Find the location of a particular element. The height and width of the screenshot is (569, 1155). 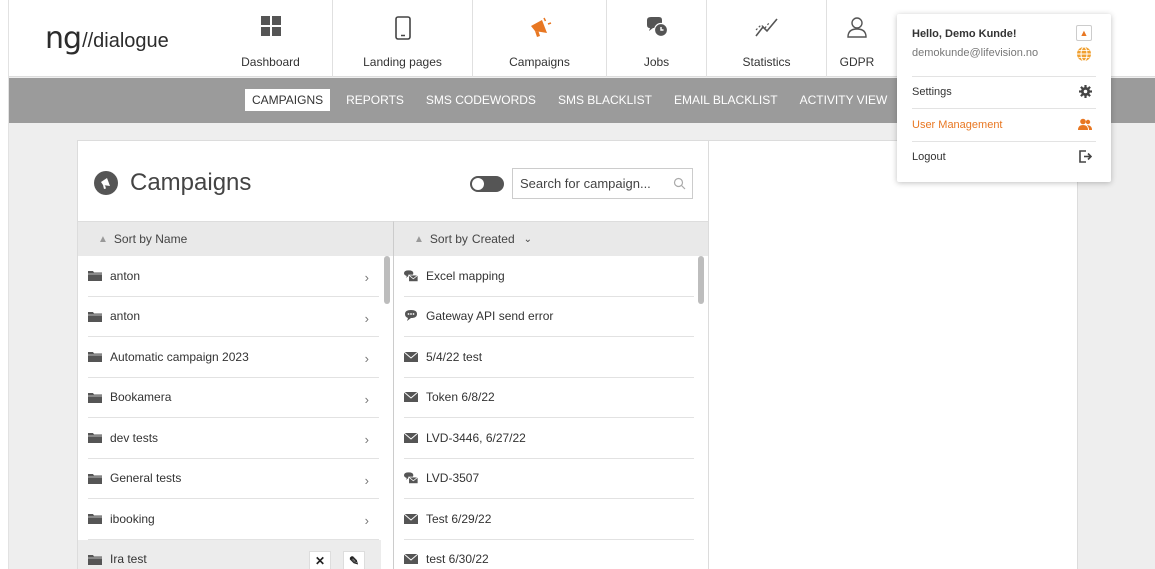

nav-campaigns: Campaigns is located at coordinates (540, 38).